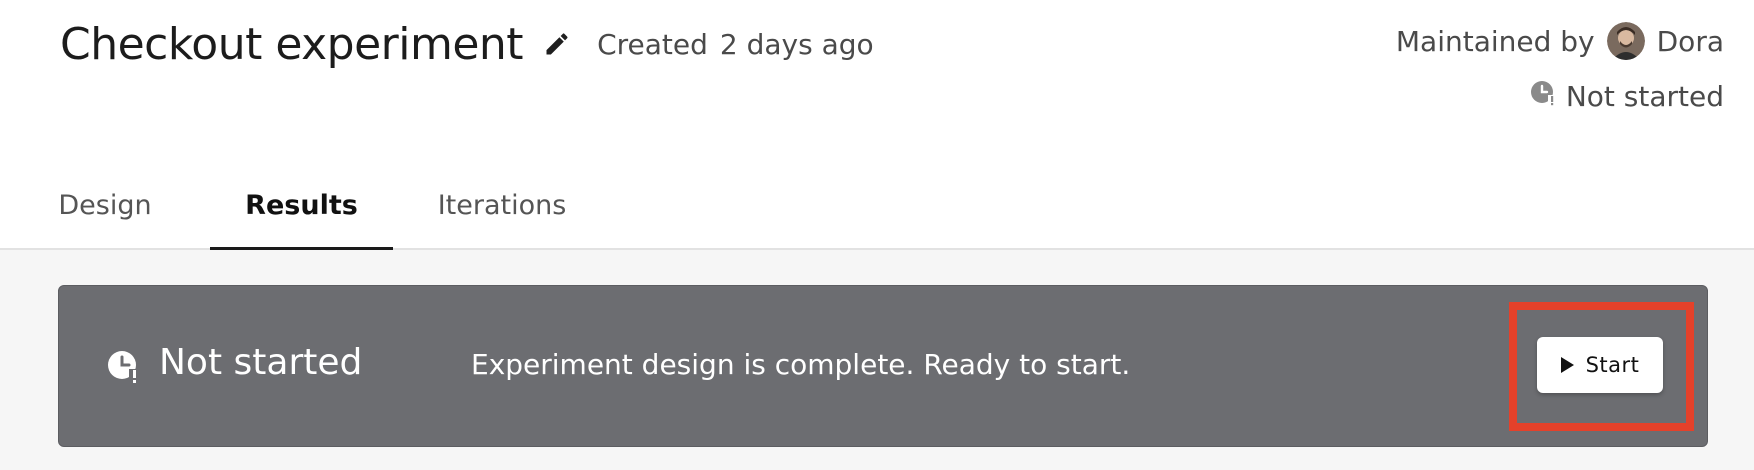 Image resolution: width=1754 pixels, height=470 pixels. Describe the element at coordinates (261, 362) in the screenshot. I see `banner-status: Not started` at that location.